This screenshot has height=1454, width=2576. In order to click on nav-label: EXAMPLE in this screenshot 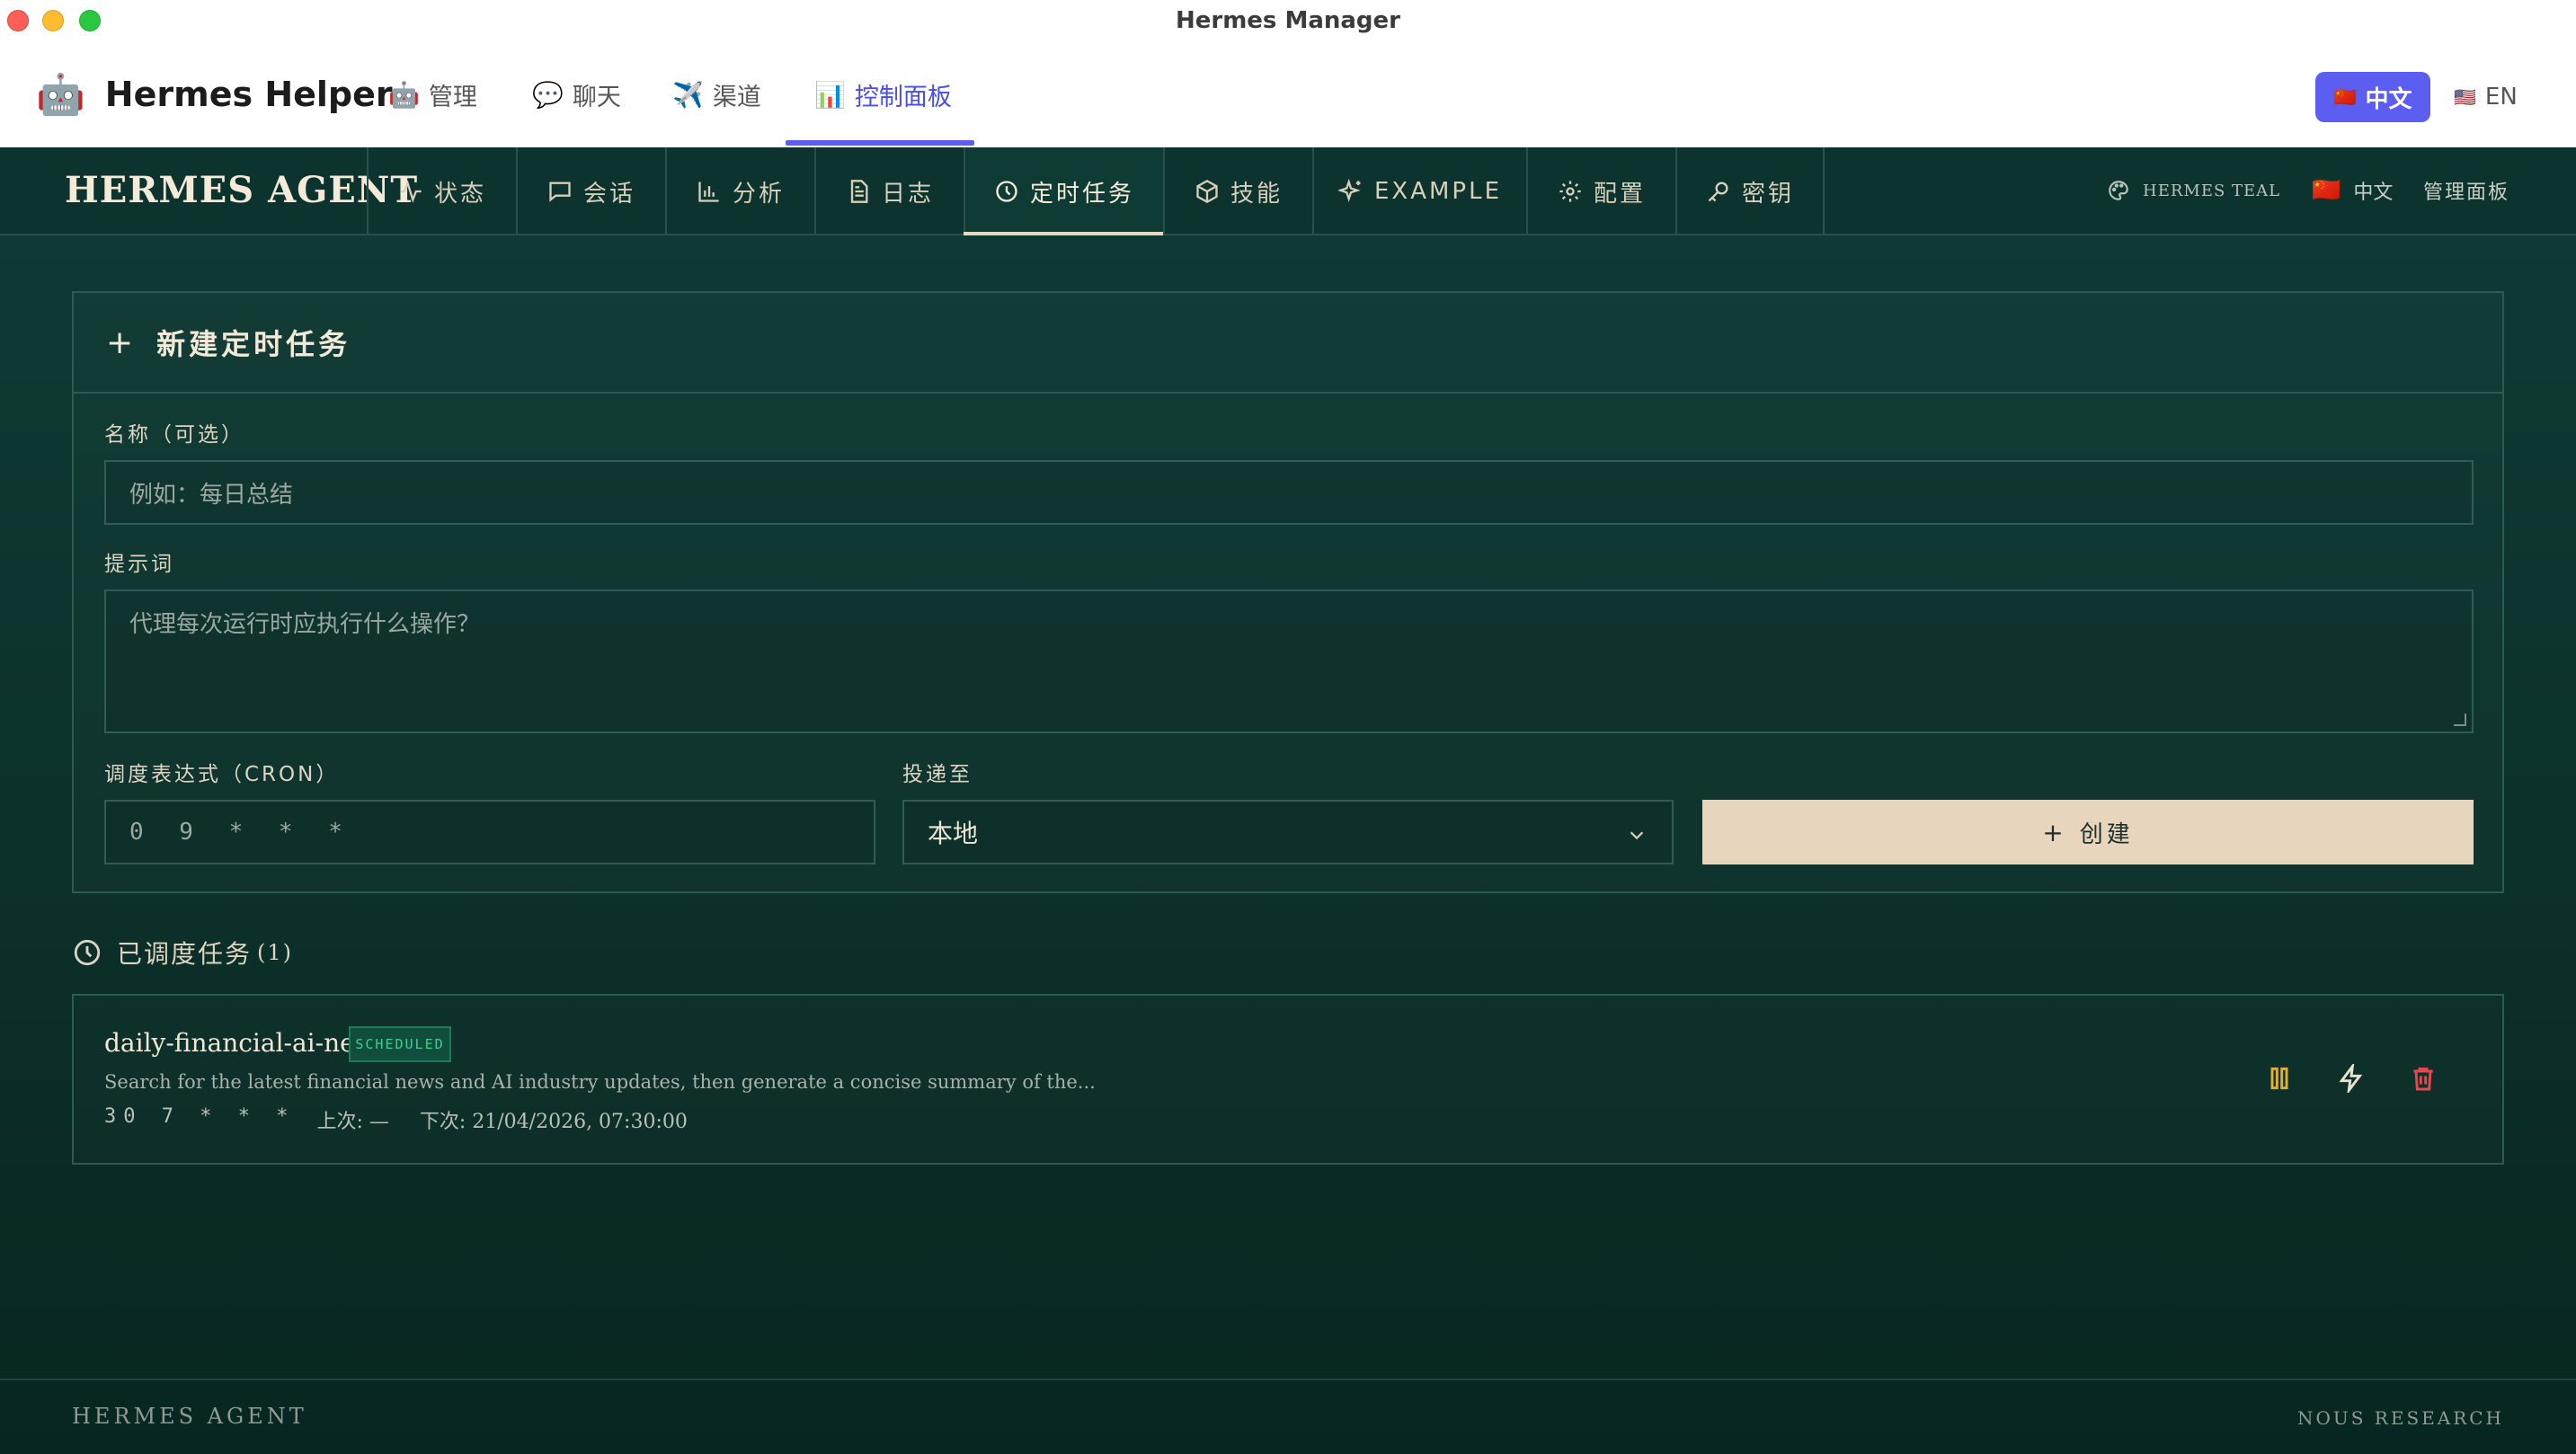, I will do `click(1438, 191)`.